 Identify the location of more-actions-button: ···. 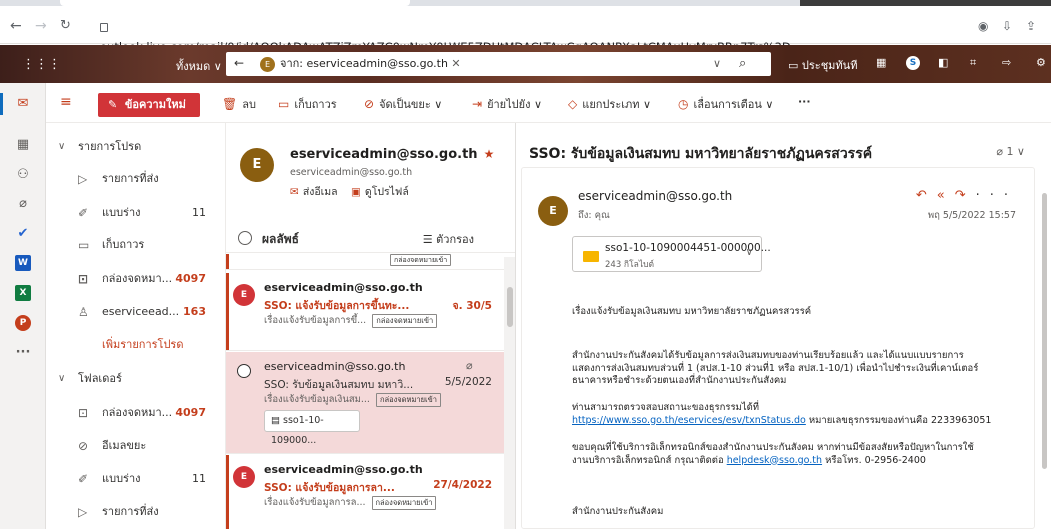
(804, 101).